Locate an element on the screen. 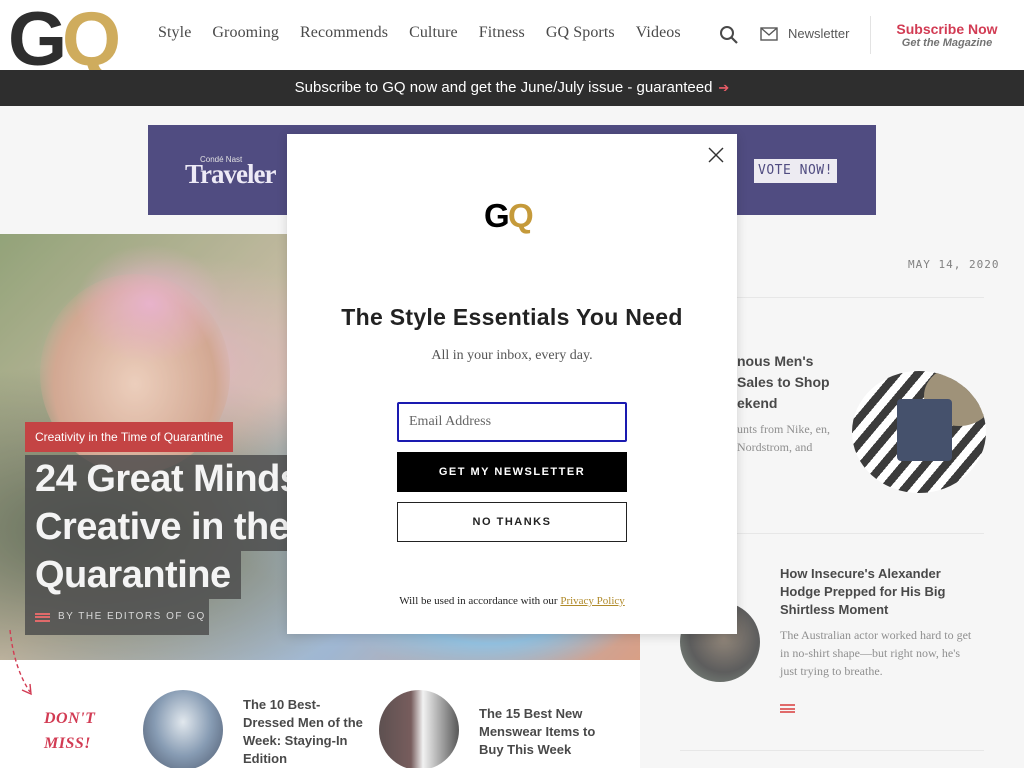 The image size is (1024, 768). modal-gq-logo: G Q is located at coordinates (514, 216).